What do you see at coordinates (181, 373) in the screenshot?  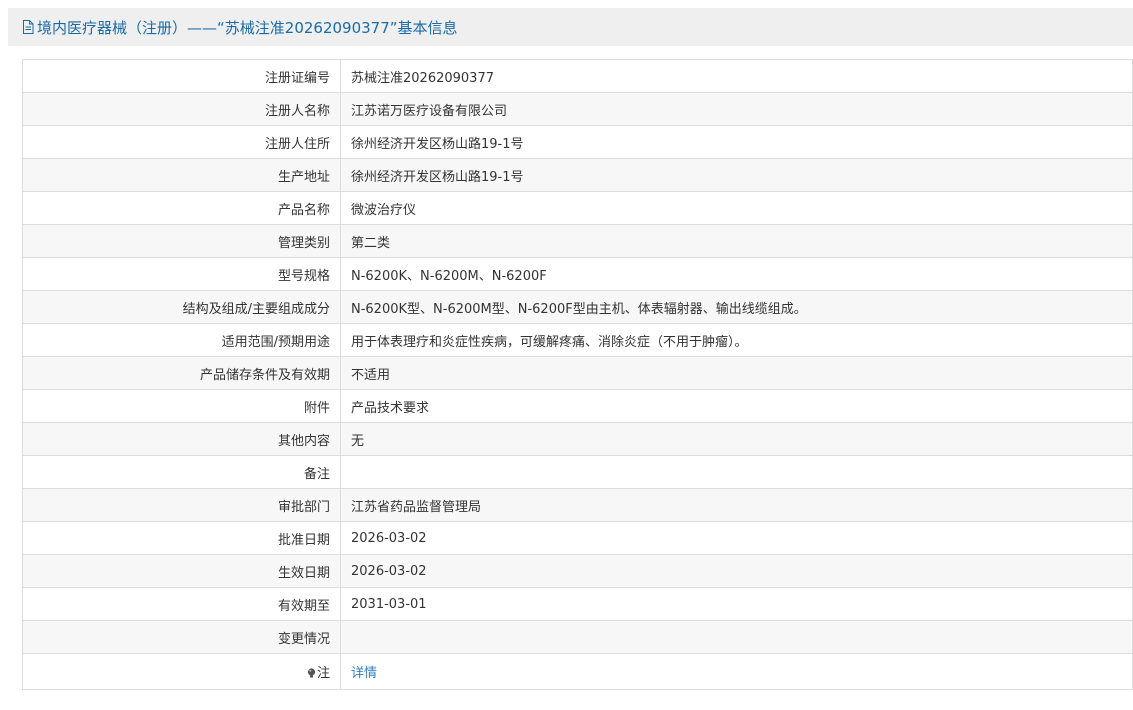 I see `field-label: 产品储存条件及有效期` at bounding box center [181, 373].